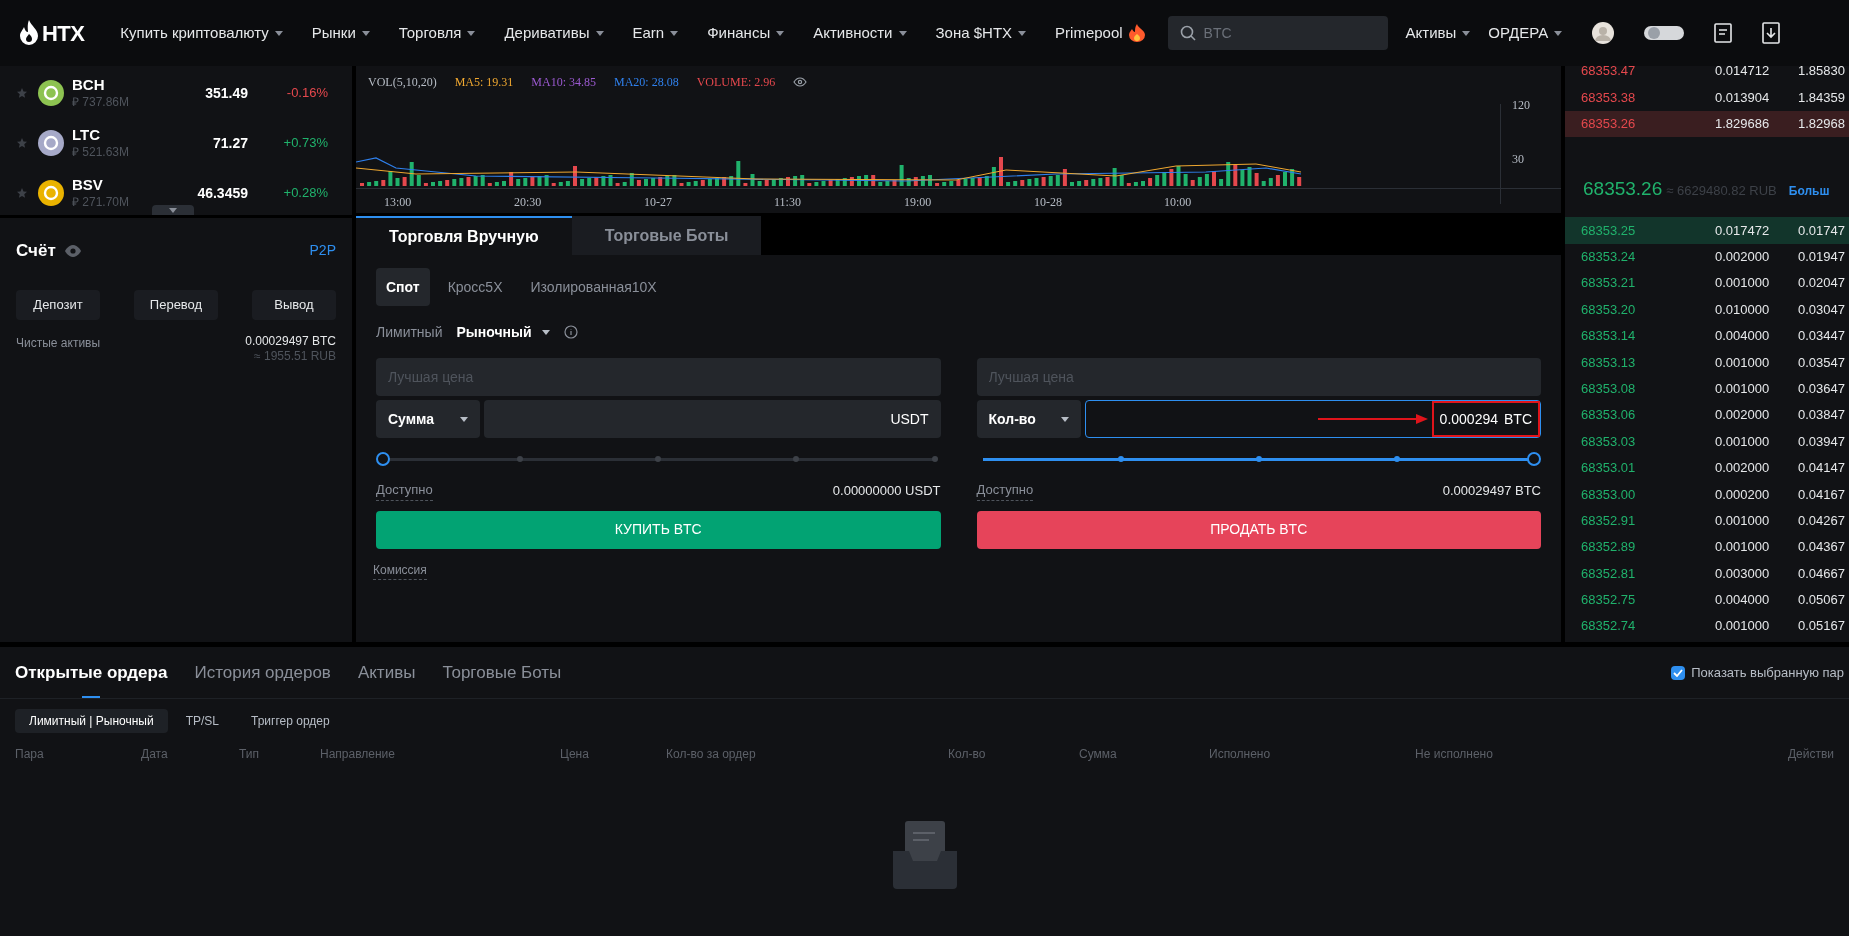  Describe the element at coordinates (340, 33) in the screenshot. I see `nav-menu-item: Рынки` at that location.